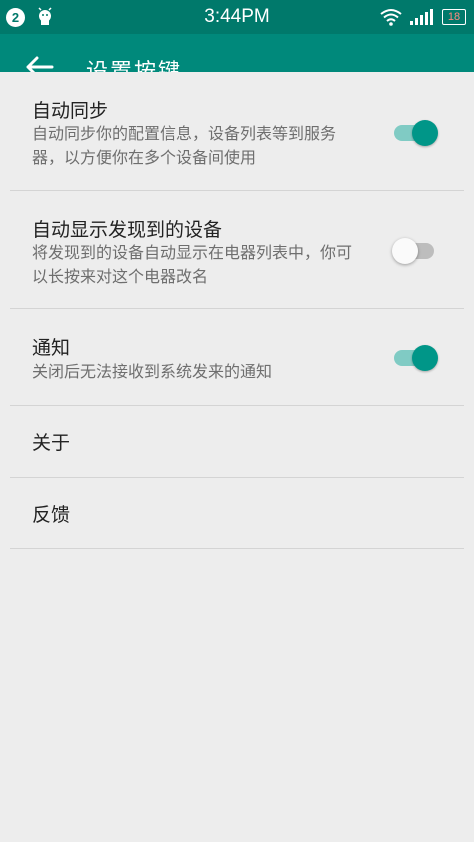 Image resolution: width=474 pixels, height=842 pixels. Describe the element at coordinates (237, 55) in the screenshot. I see `app-toolbar: 设置按键` at that location.